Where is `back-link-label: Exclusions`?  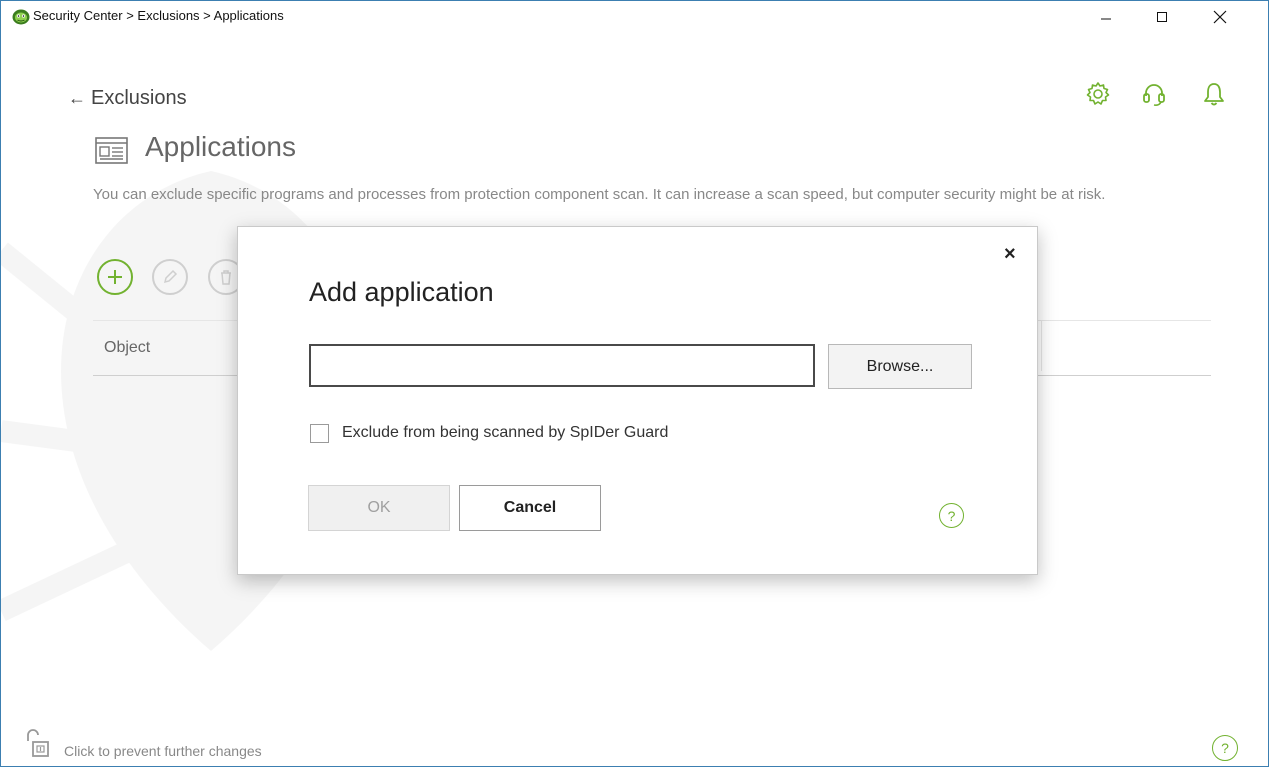 back-link-label: Exclusions is located at coordinates (139, 98).